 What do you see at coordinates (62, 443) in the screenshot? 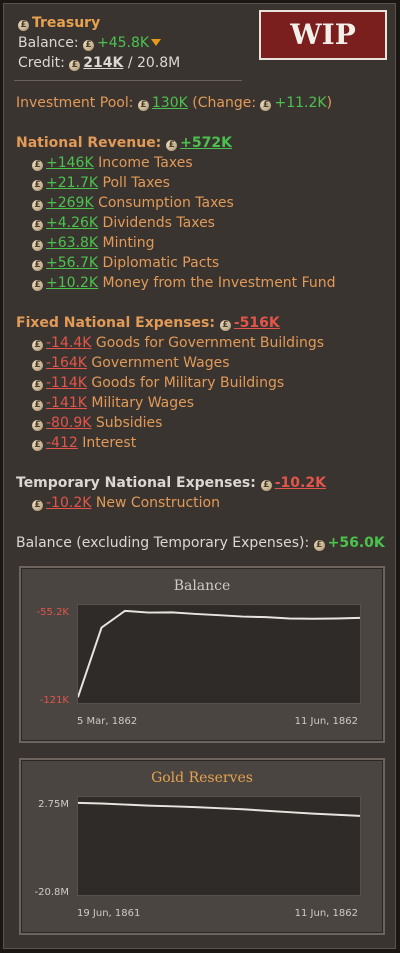
I see `expense-item-value: -412` at bounding box center [62, 443].